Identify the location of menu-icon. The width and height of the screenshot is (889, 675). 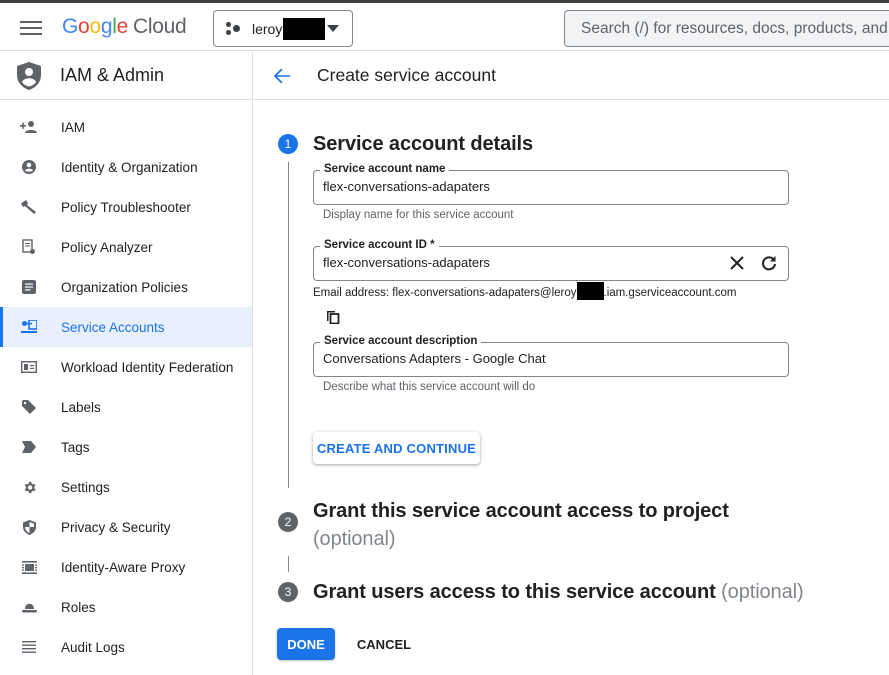
(31, 27).